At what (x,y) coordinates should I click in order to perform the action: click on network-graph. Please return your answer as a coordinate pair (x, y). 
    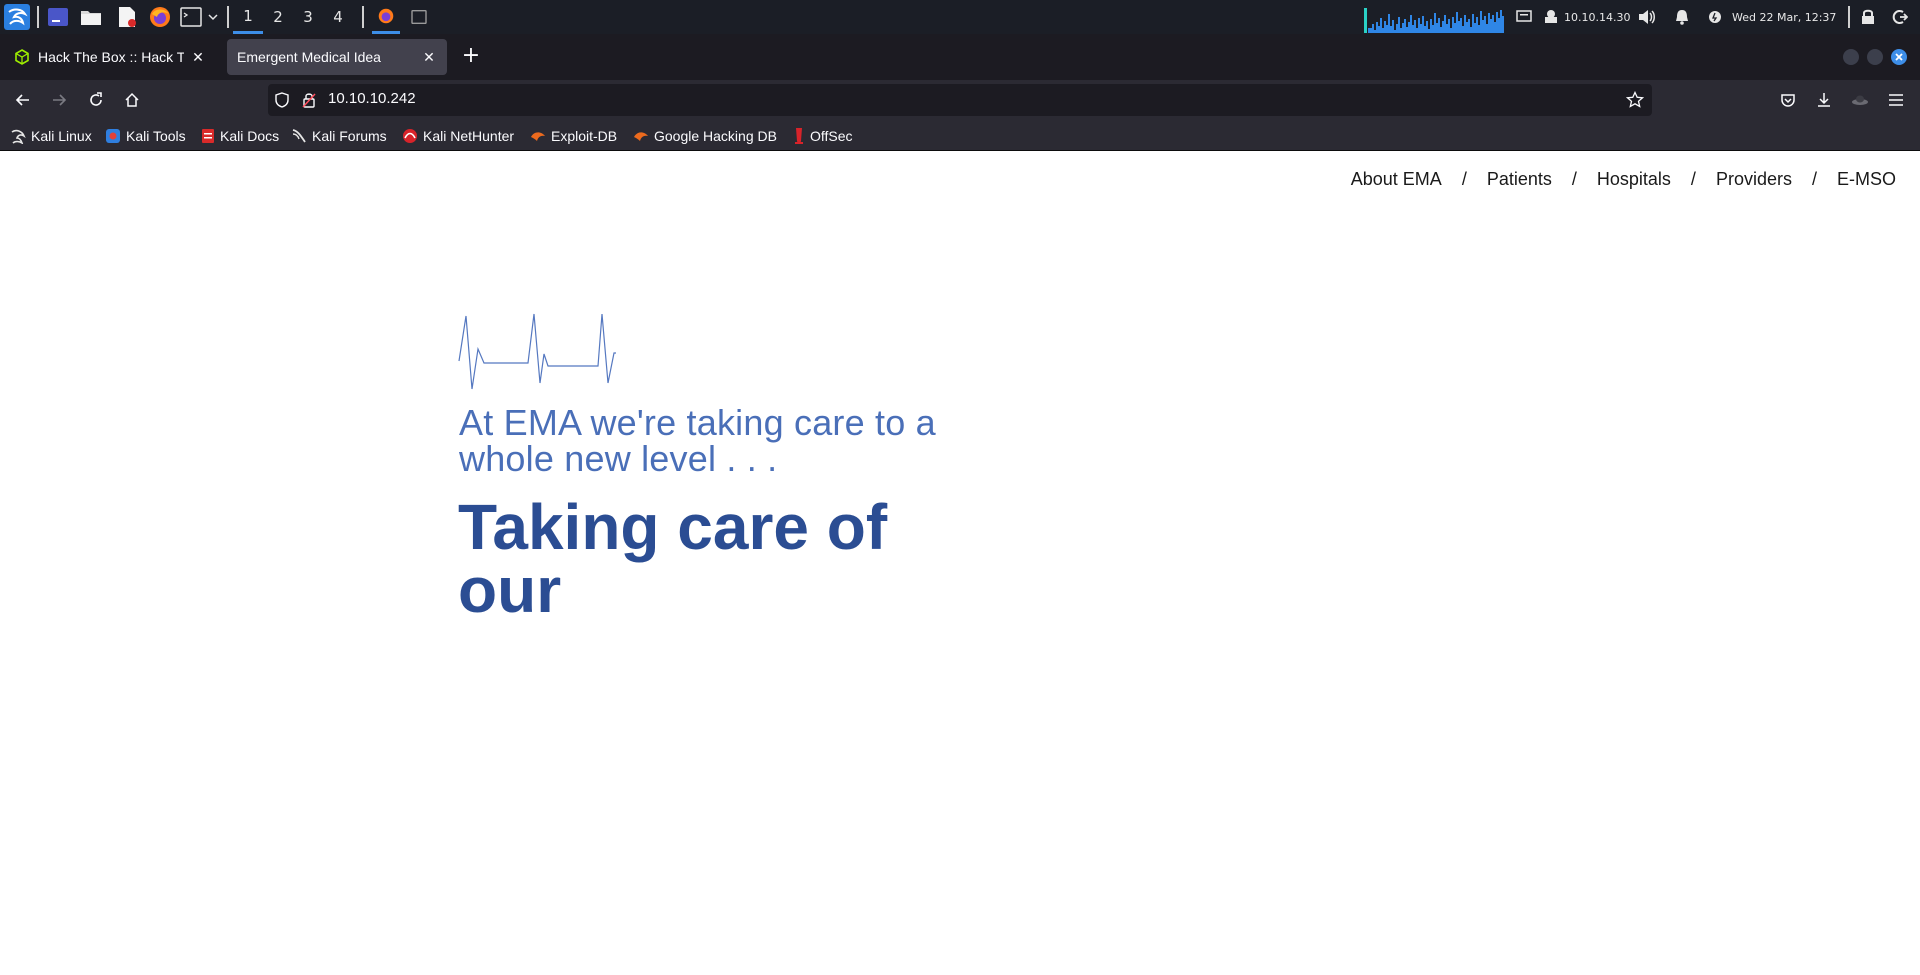
    Looking at the image, I should click on (1434, 19).